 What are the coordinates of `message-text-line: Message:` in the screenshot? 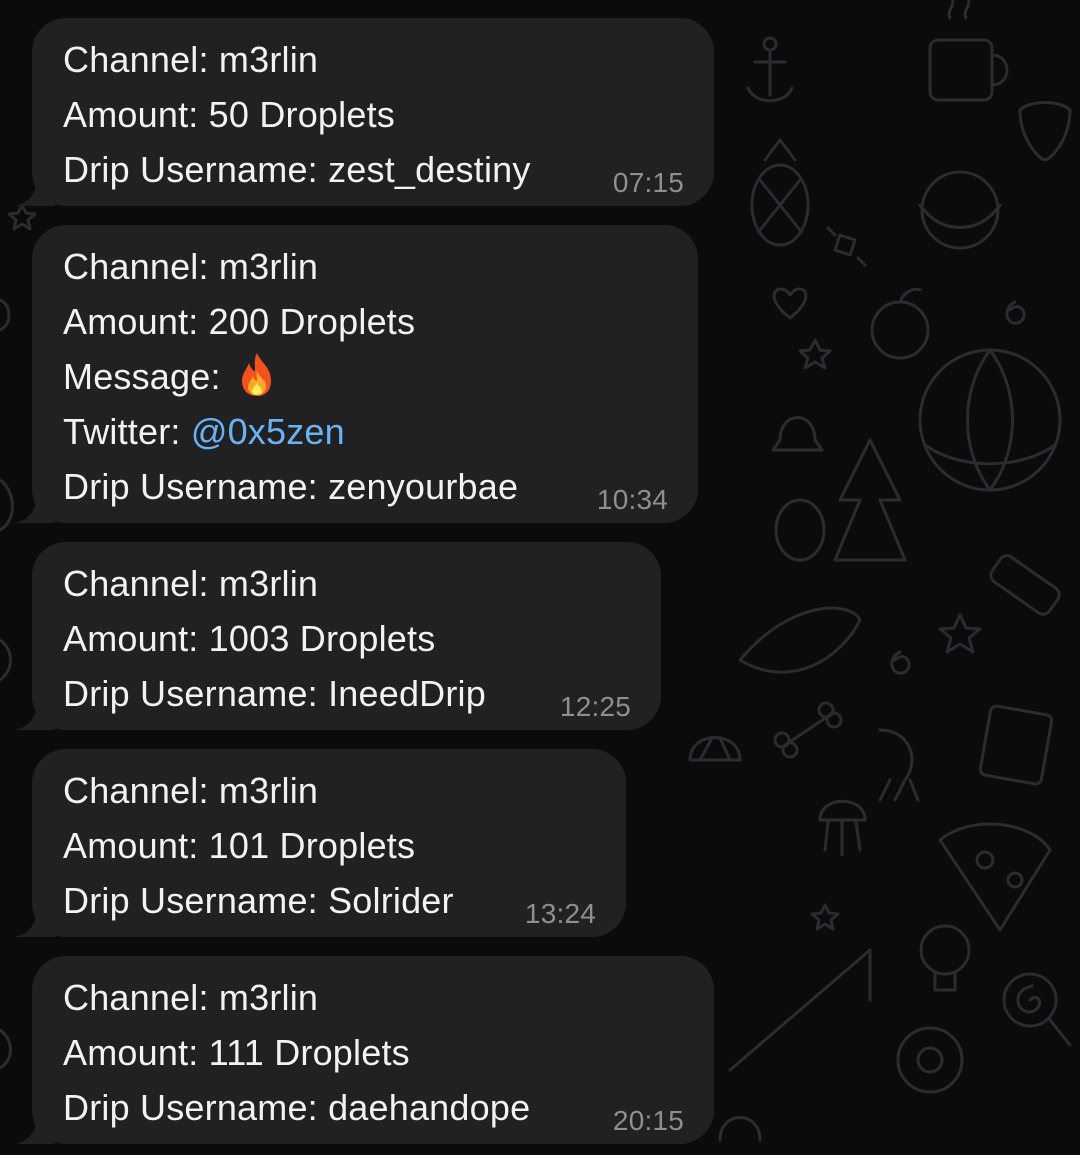 It's located at (365, 376).